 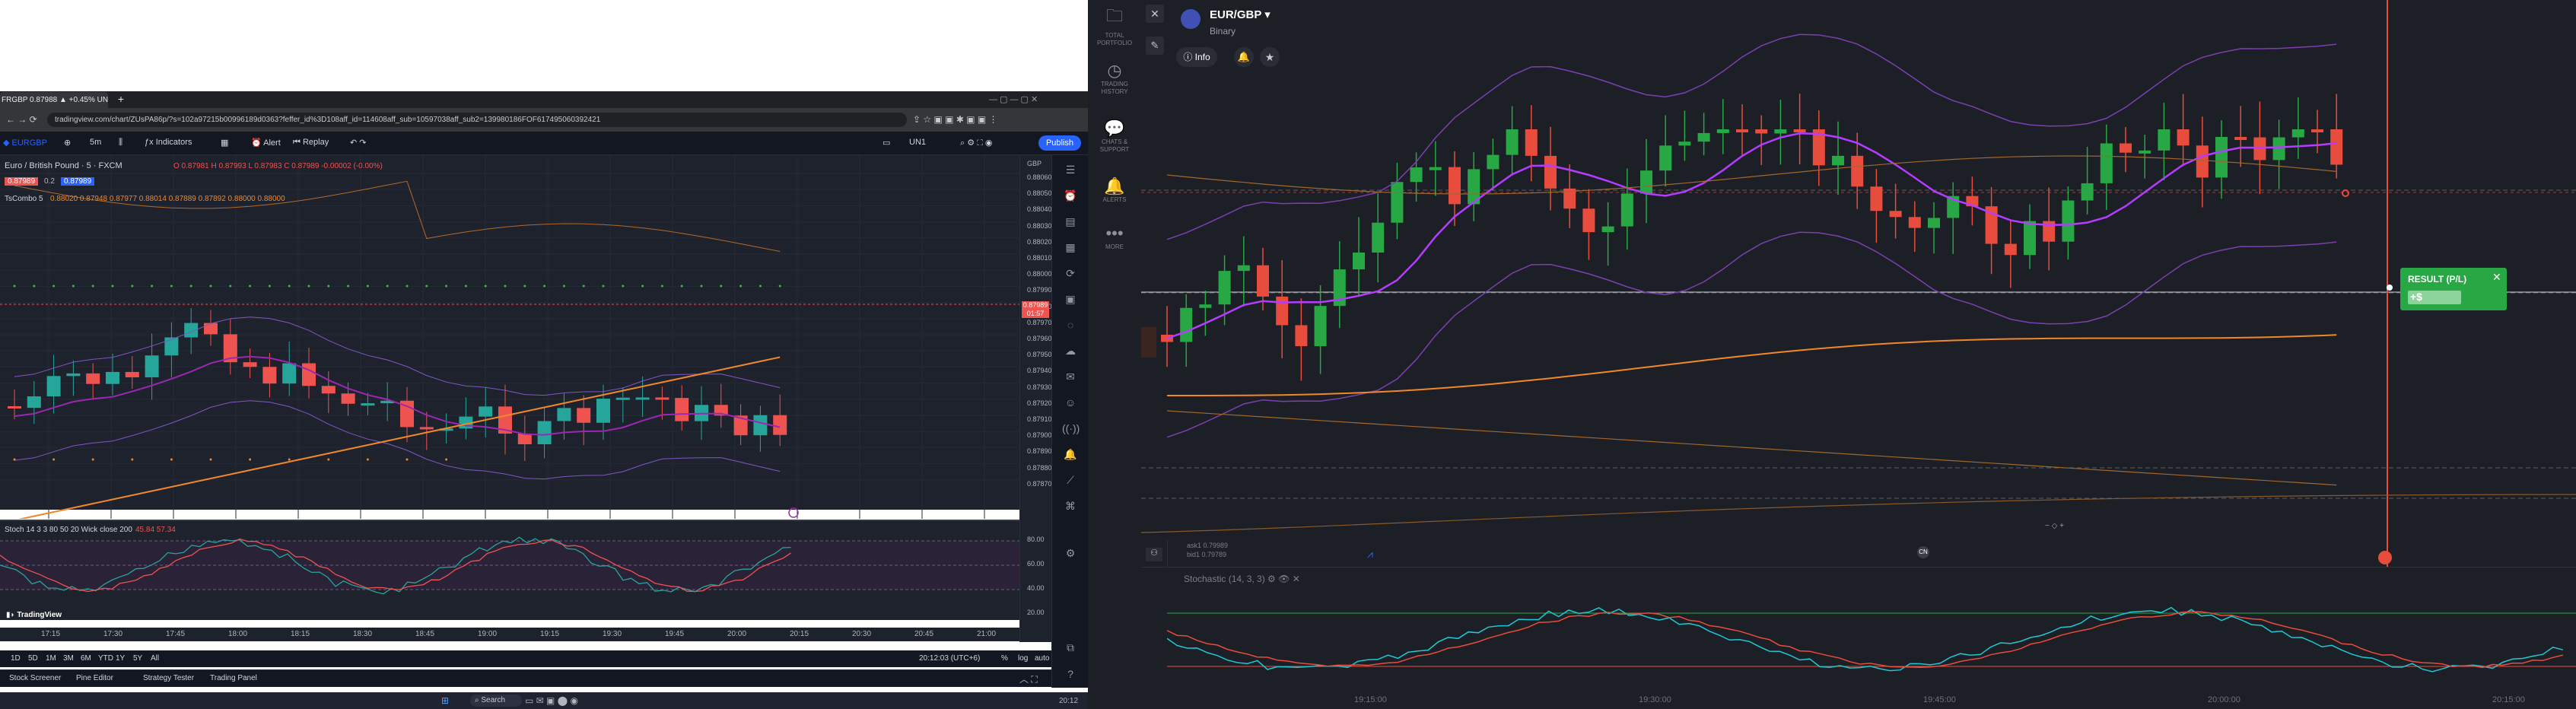 What do you see at coordinates (1923, 552) in the screenshot?
I see `cn-badge: CN` at bounding box center [1923, 552].